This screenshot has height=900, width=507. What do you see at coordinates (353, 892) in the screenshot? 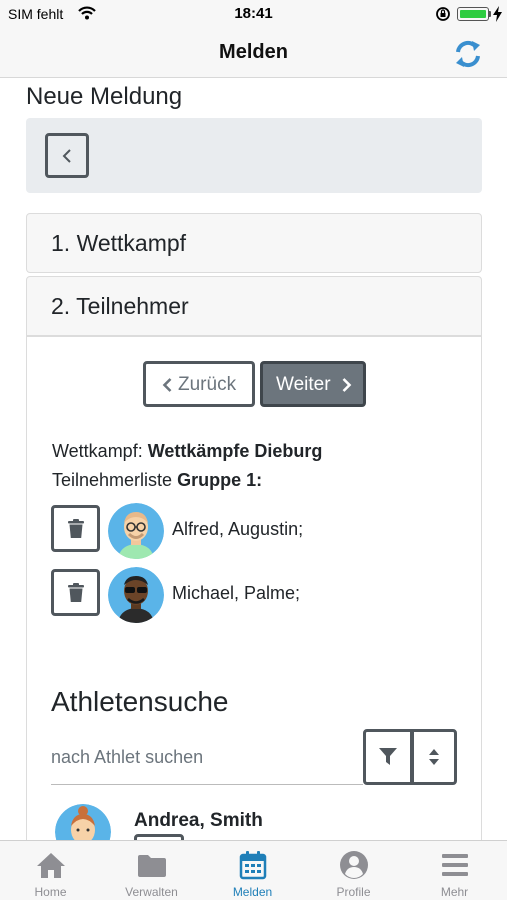
I see `tab-label: Profile` at bounding box center [353, 892].